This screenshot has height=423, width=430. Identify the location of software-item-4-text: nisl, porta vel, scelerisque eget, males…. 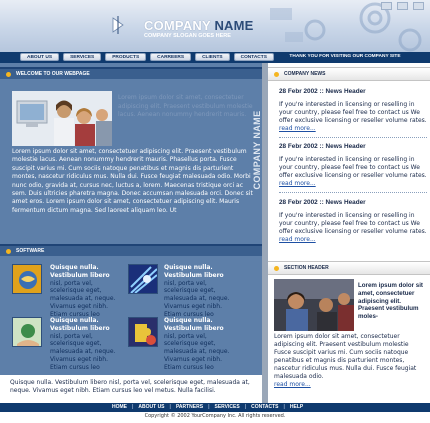
(197, 351).